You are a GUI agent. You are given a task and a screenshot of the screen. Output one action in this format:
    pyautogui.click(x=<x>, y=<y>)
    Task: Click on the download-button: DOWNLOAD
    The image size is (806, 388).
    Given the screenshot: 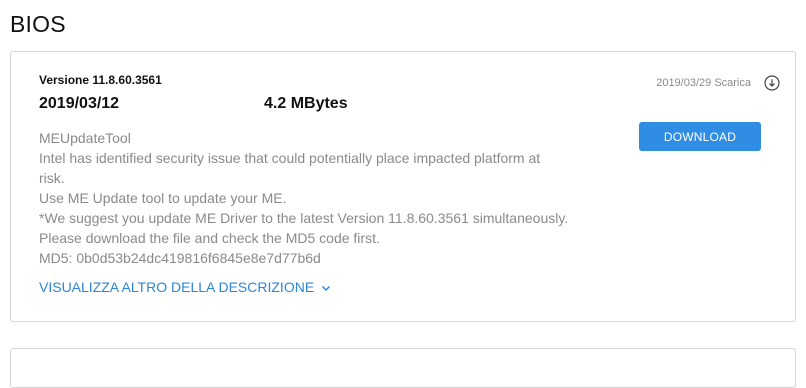 What is the action you would take?
    pyautogui.click(x=700, y=136)
    